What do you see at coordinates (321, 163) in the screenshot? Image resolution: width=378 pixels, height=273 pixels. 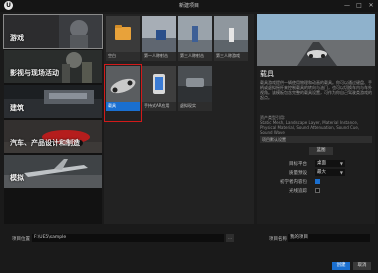 I see `target-platform-value: 桌面` at bounding box center [321, 163].